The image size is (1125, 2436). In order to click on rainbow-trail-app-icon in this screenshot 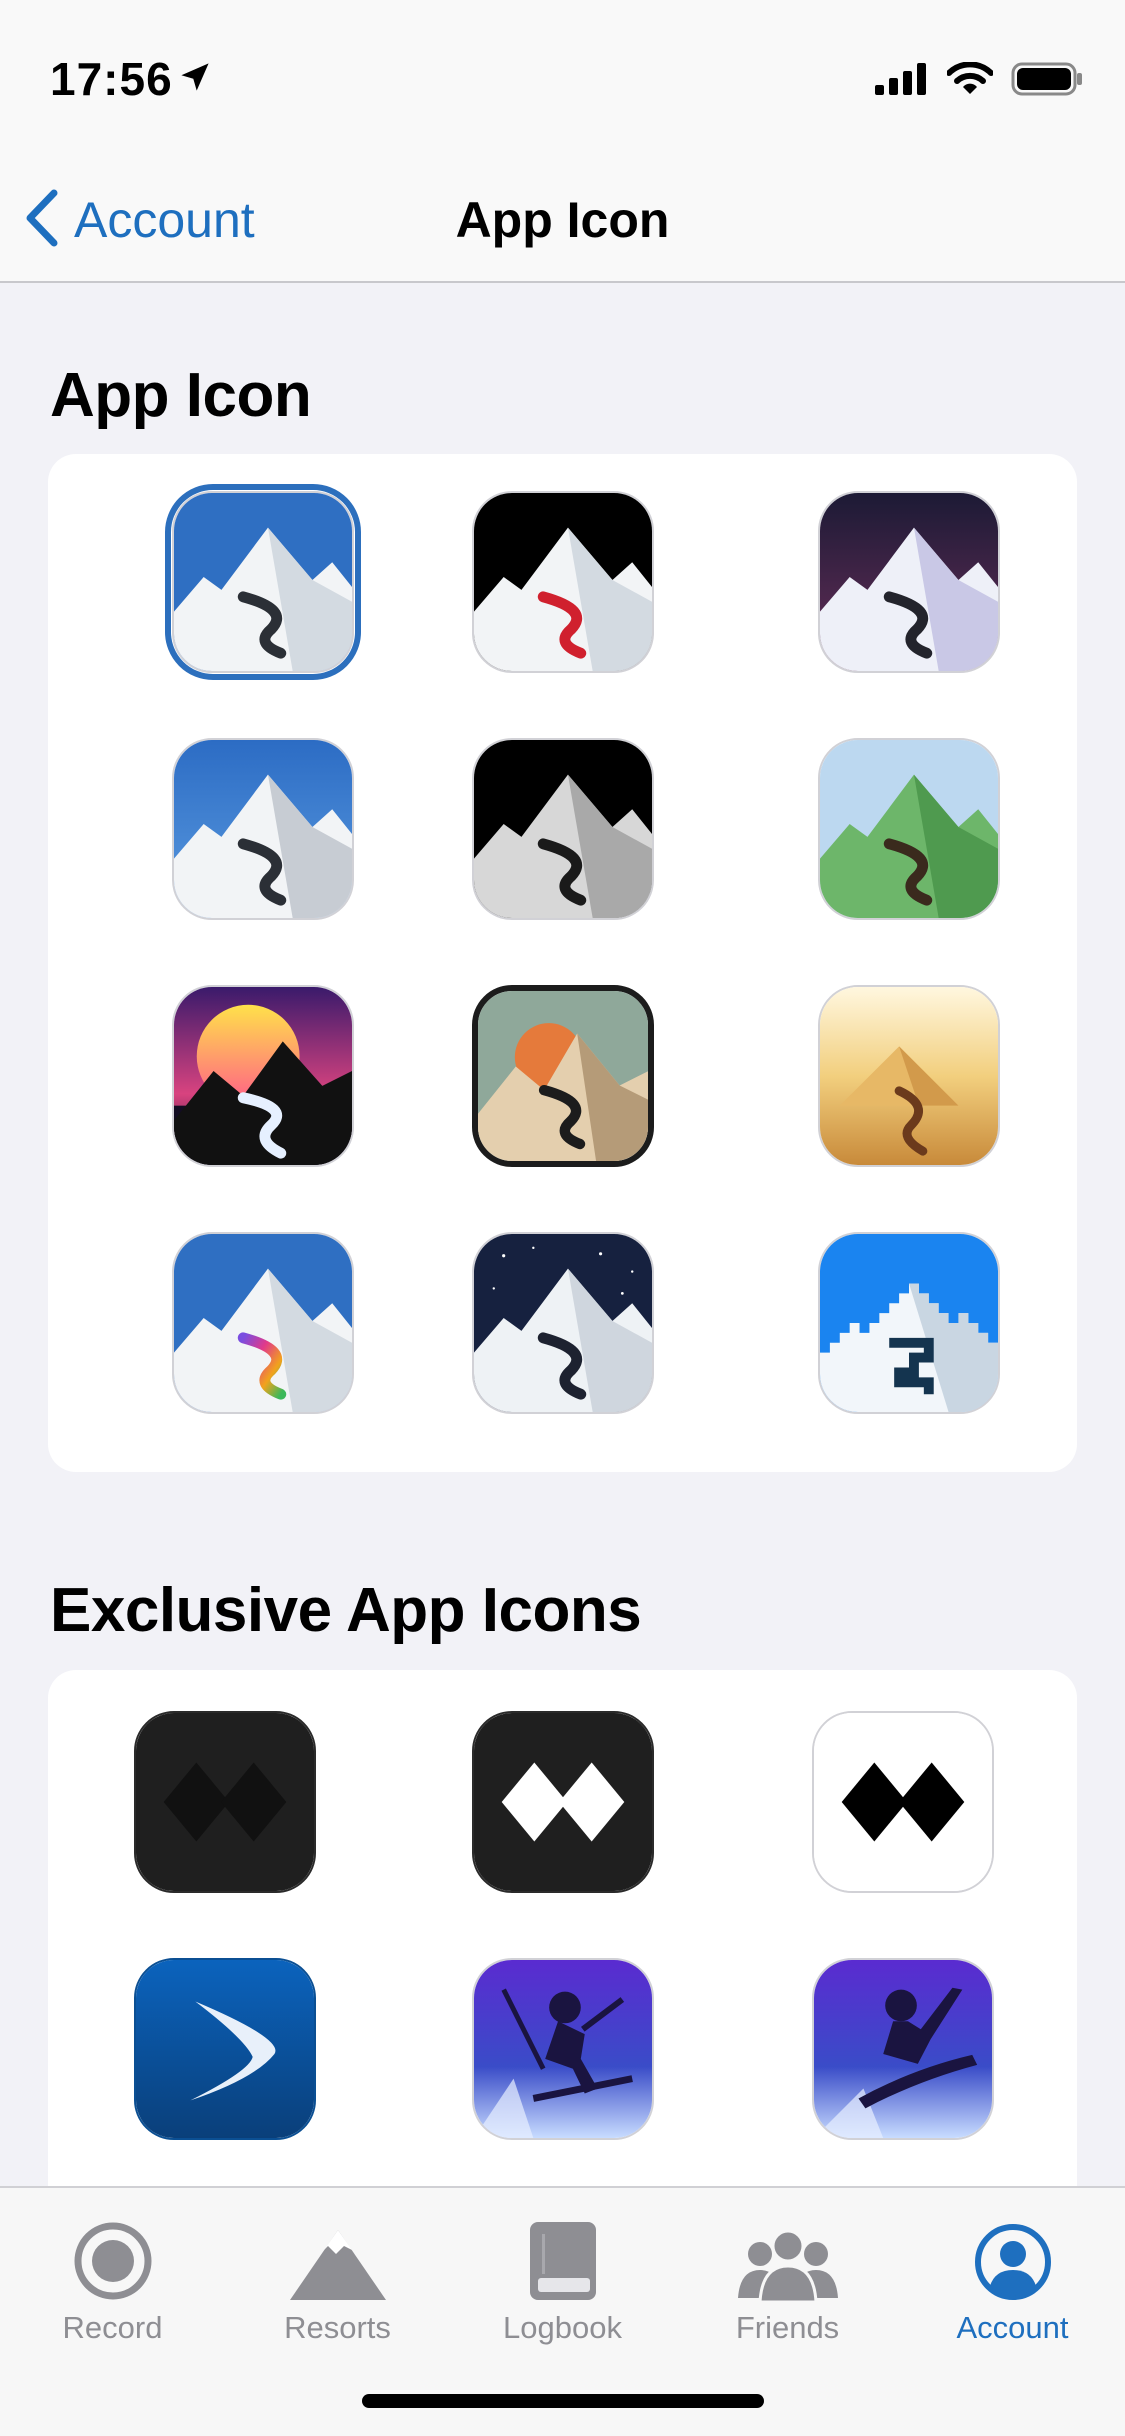, I will do `click(263, 1323)`.